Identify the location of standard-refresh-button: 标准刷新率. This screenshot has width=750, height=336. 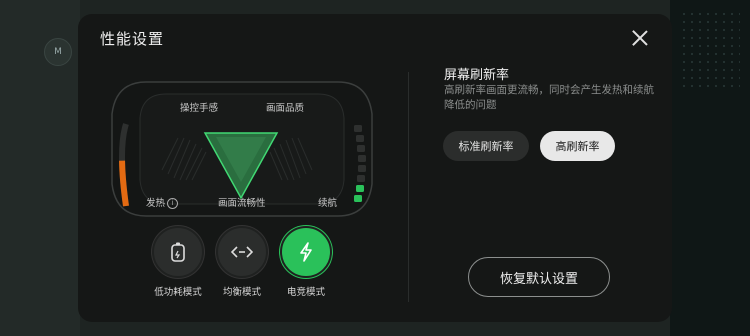
(486, 146).